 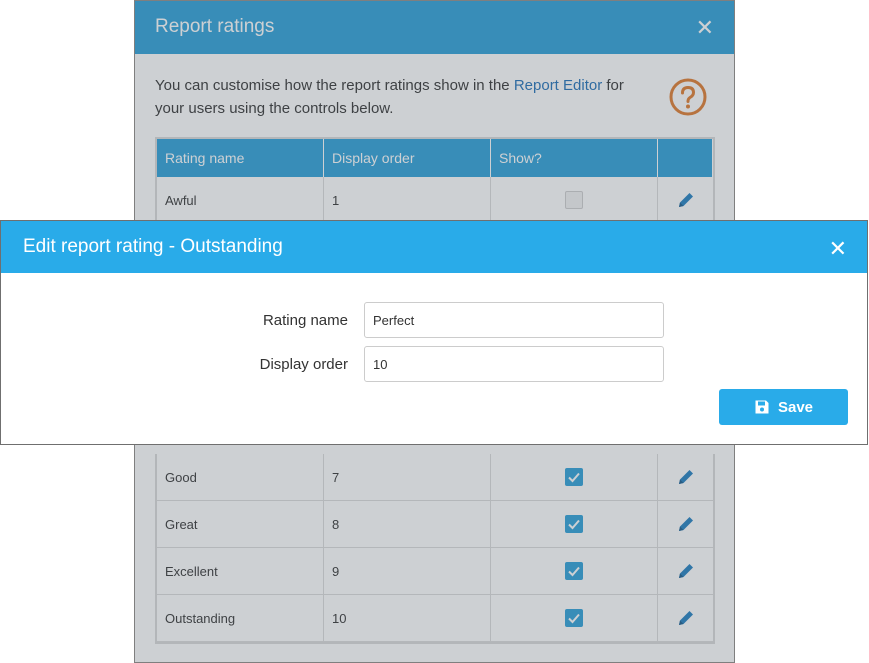 What do you see at coordinates (574, 158) in the screenshot?
I see `column-header-show: Show?` at bounding box center [574, 158].